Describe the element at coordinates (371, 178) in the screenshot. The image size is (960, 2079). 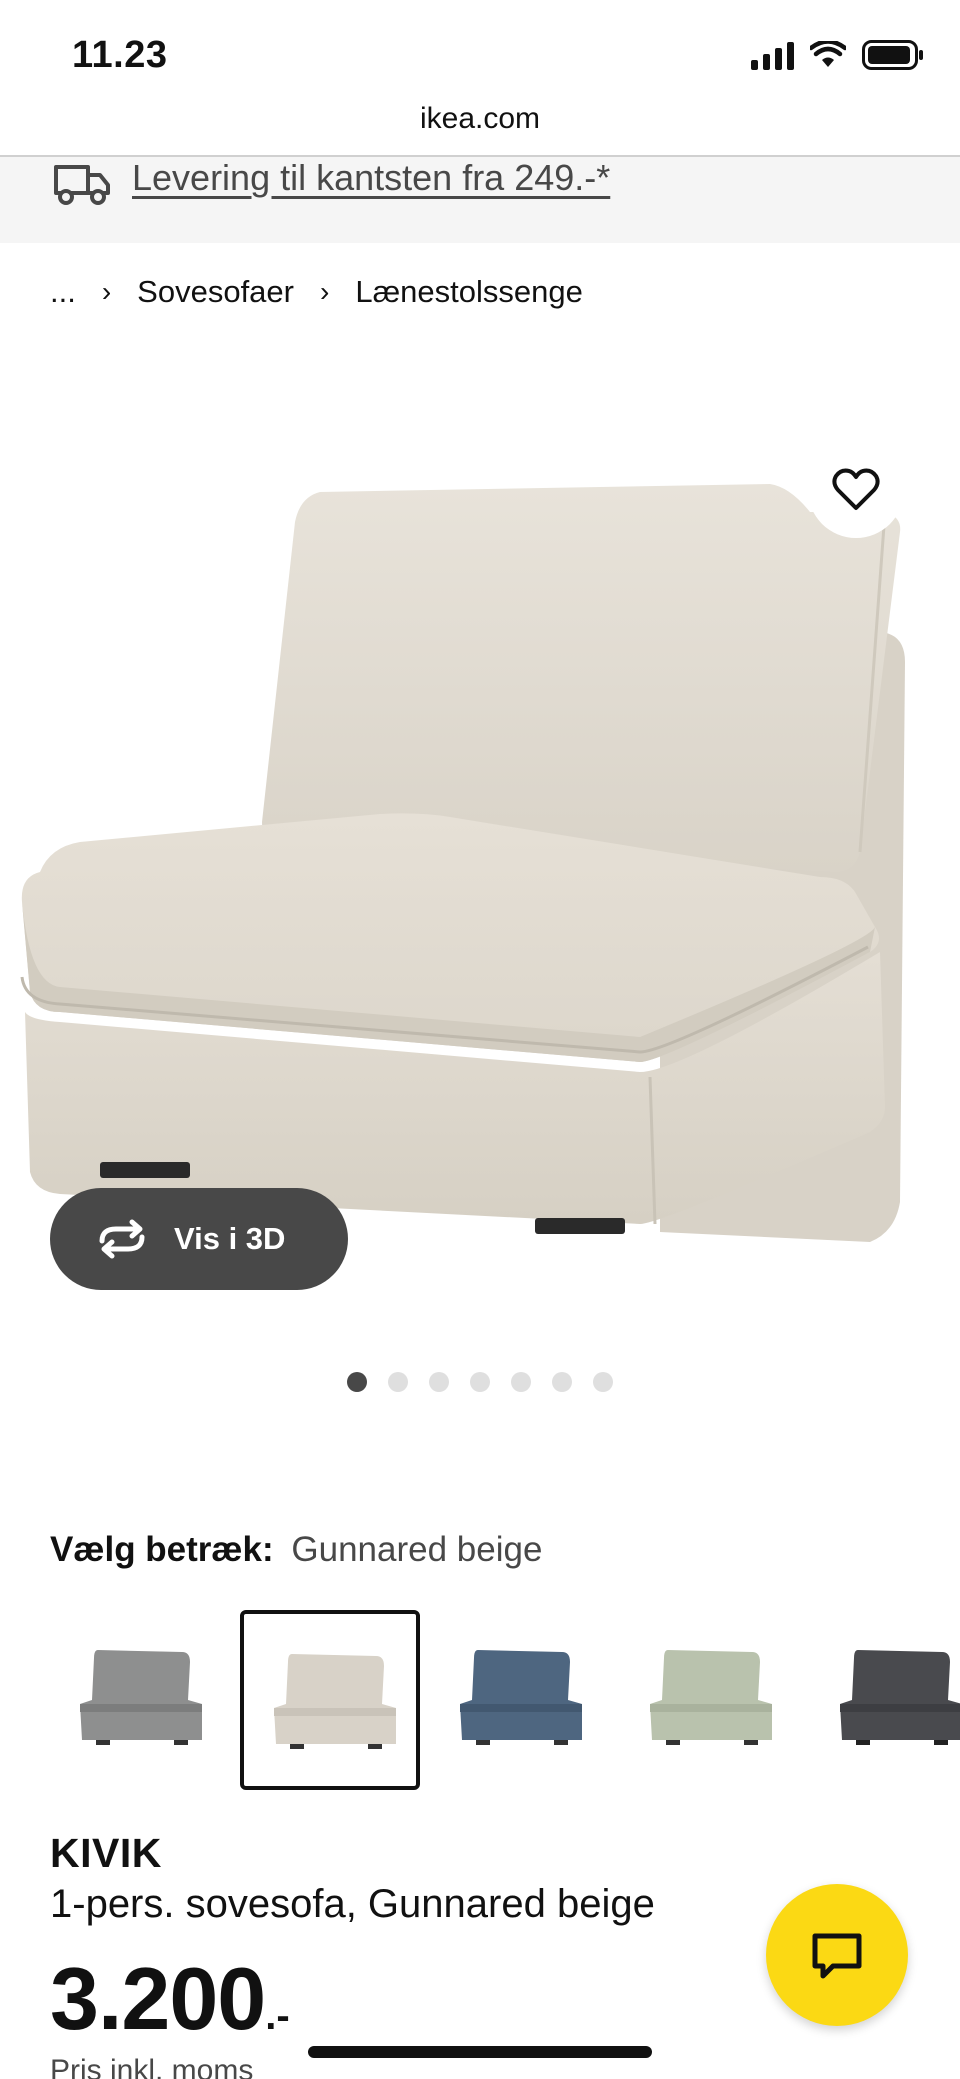
I see `delivery-info-link: Levering til kantsten fra 249.-*` at that location.